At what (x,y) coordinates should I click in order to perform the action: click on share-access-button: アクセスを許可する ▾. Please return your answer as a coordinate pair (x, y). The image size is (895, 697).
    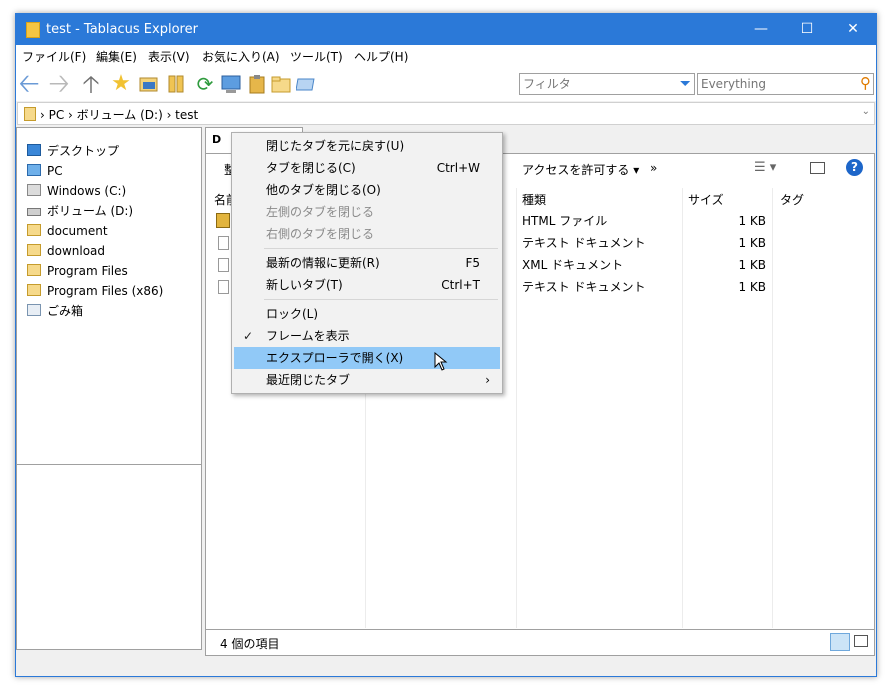
    Looking at the image, I should click on (580, 169).